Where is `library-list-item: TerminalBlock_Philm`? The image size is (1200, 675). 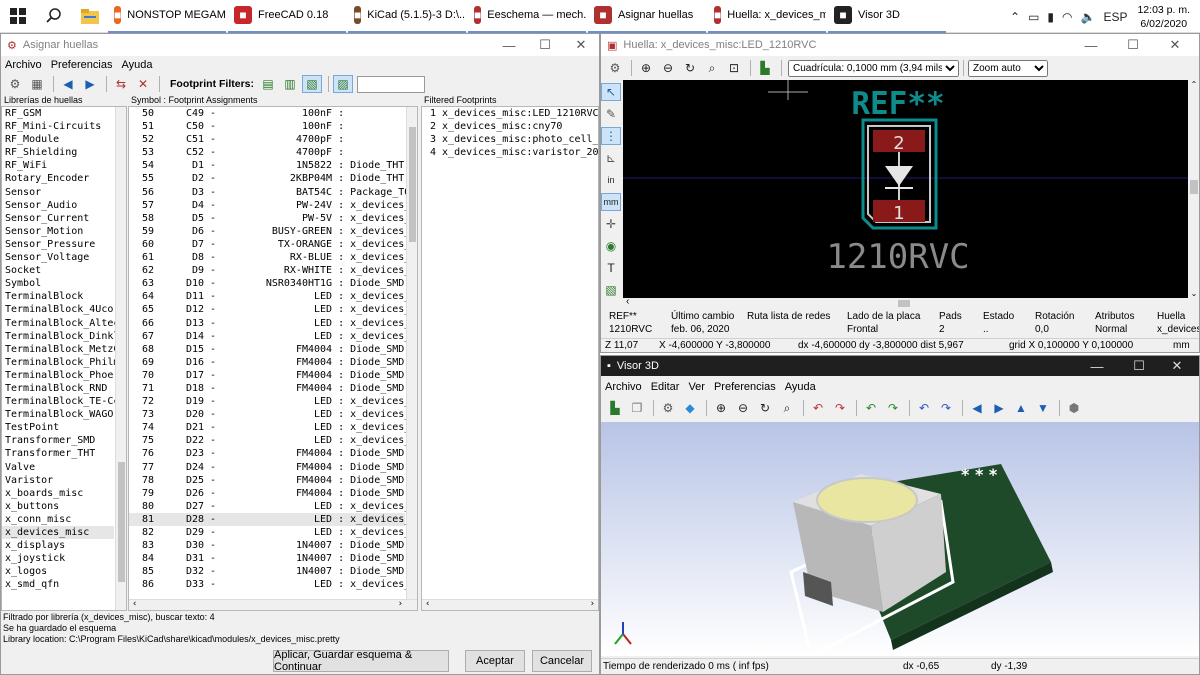
library-list-item: TerminalBlock_Philm is located at coordinates (60, 362).